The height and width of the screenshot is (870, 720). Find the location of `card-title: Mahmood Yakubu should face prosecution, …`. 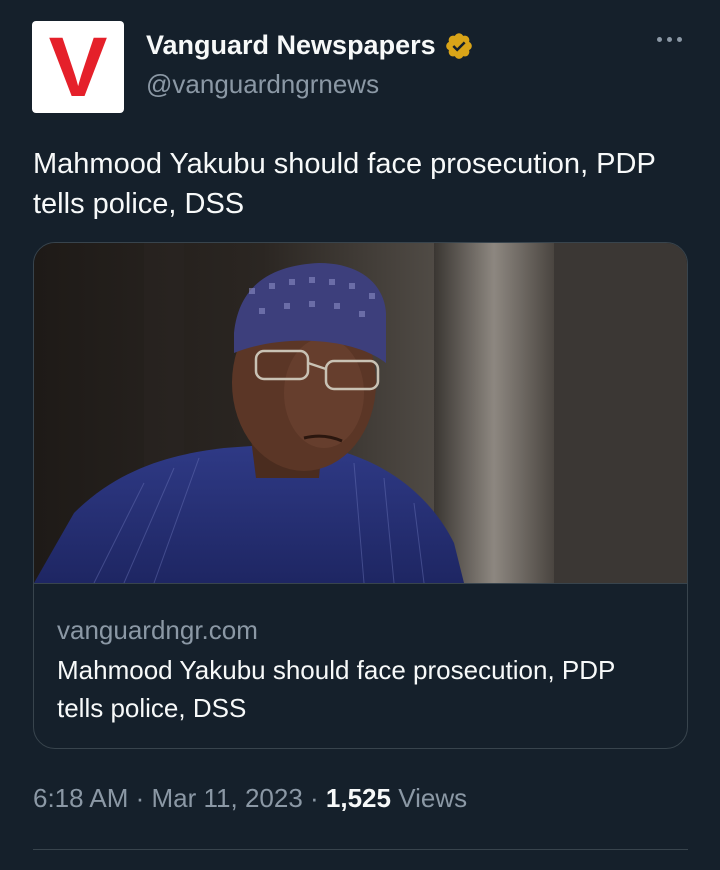

card-title: Mahmood Yakubu should face prosecution, … is located at coordinates (336, 689).